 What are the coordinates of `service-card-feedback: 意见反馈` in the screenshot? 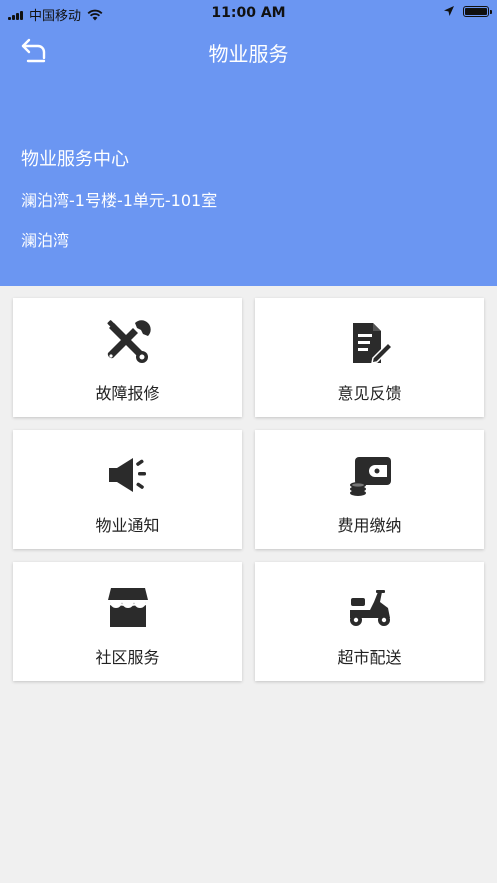 It's located at (369, 357).